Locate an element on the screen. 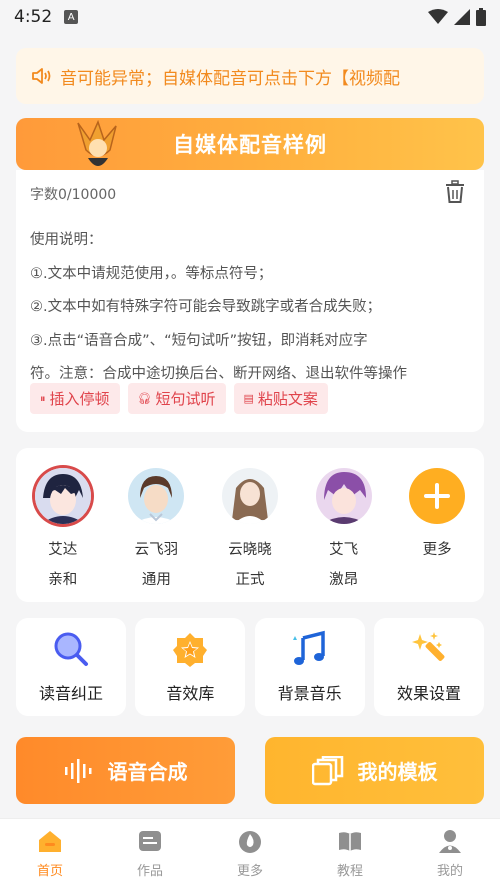 The width and height of the screenshot is (500, 888). paste-text-button: ▤ 粘贴文案 is located at coordinates (280, 398).